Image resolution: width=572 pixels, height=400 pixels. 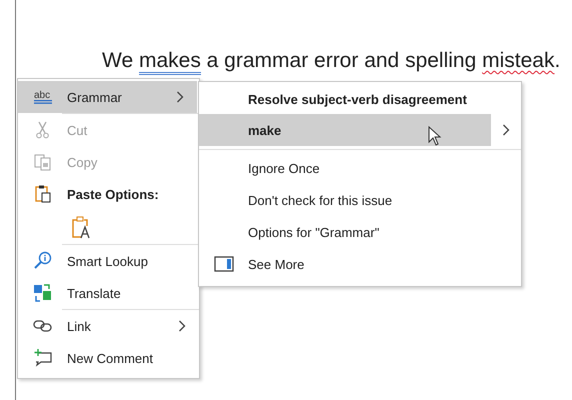 What do you see at coordinates (360, 200) in the screenshot?
I see `menu-item: Don't check for this issue` at bounding box center [360, 200].